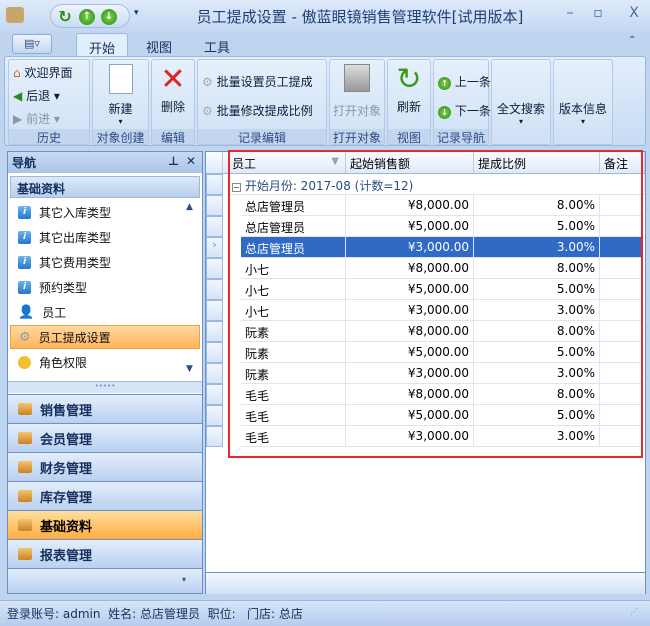  I want to click on status-text: 登录账号: admin 姓名: 总店管理员 职位: 门店: 总店, so click(155, 614).